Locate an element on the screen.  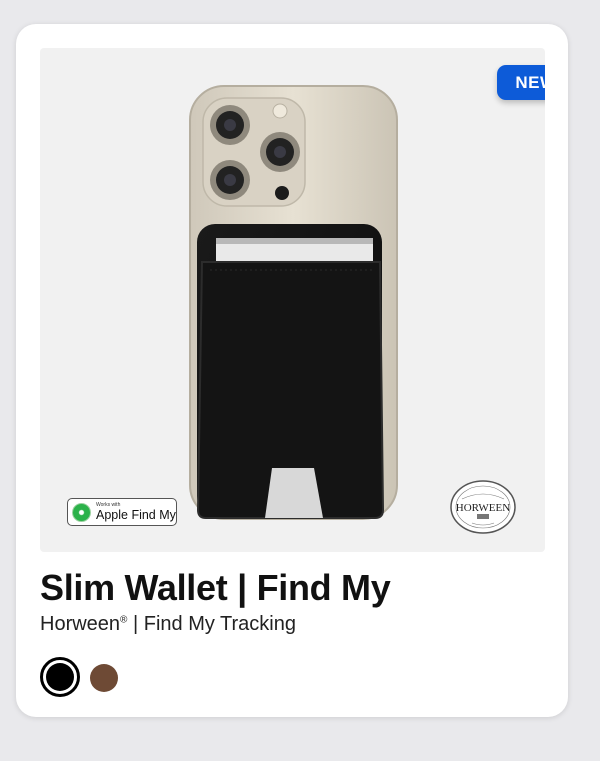
color-swatch-brown is located at coordinates (104, 678).